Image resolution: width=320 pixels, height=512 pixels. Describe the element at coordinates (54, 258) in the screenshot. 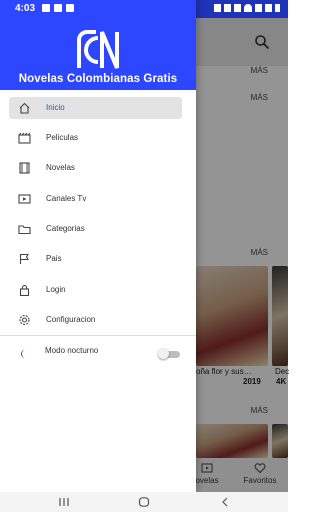

I see `menu-item-label: Pais` at that location.